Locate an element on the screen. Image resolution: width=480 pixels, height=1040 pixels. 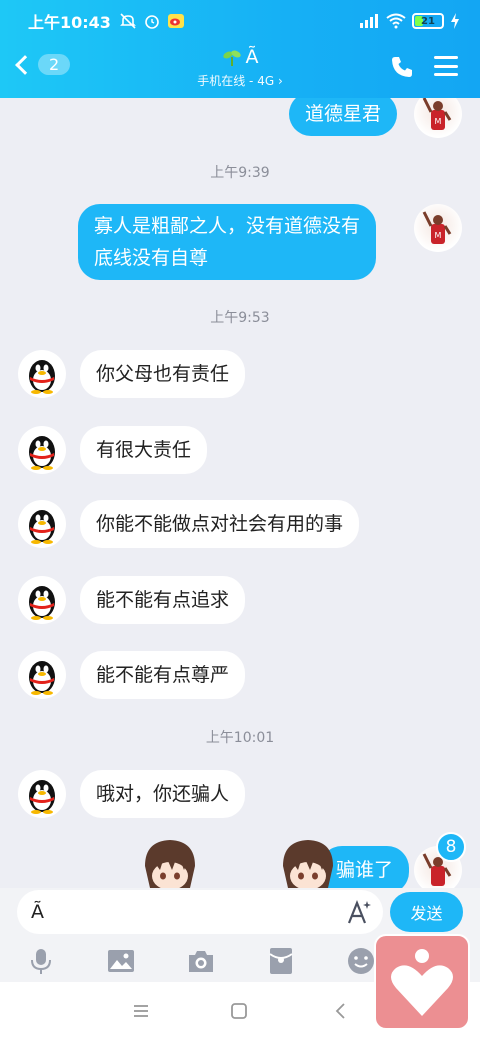
image-icon is located at coordinates (121, 961).